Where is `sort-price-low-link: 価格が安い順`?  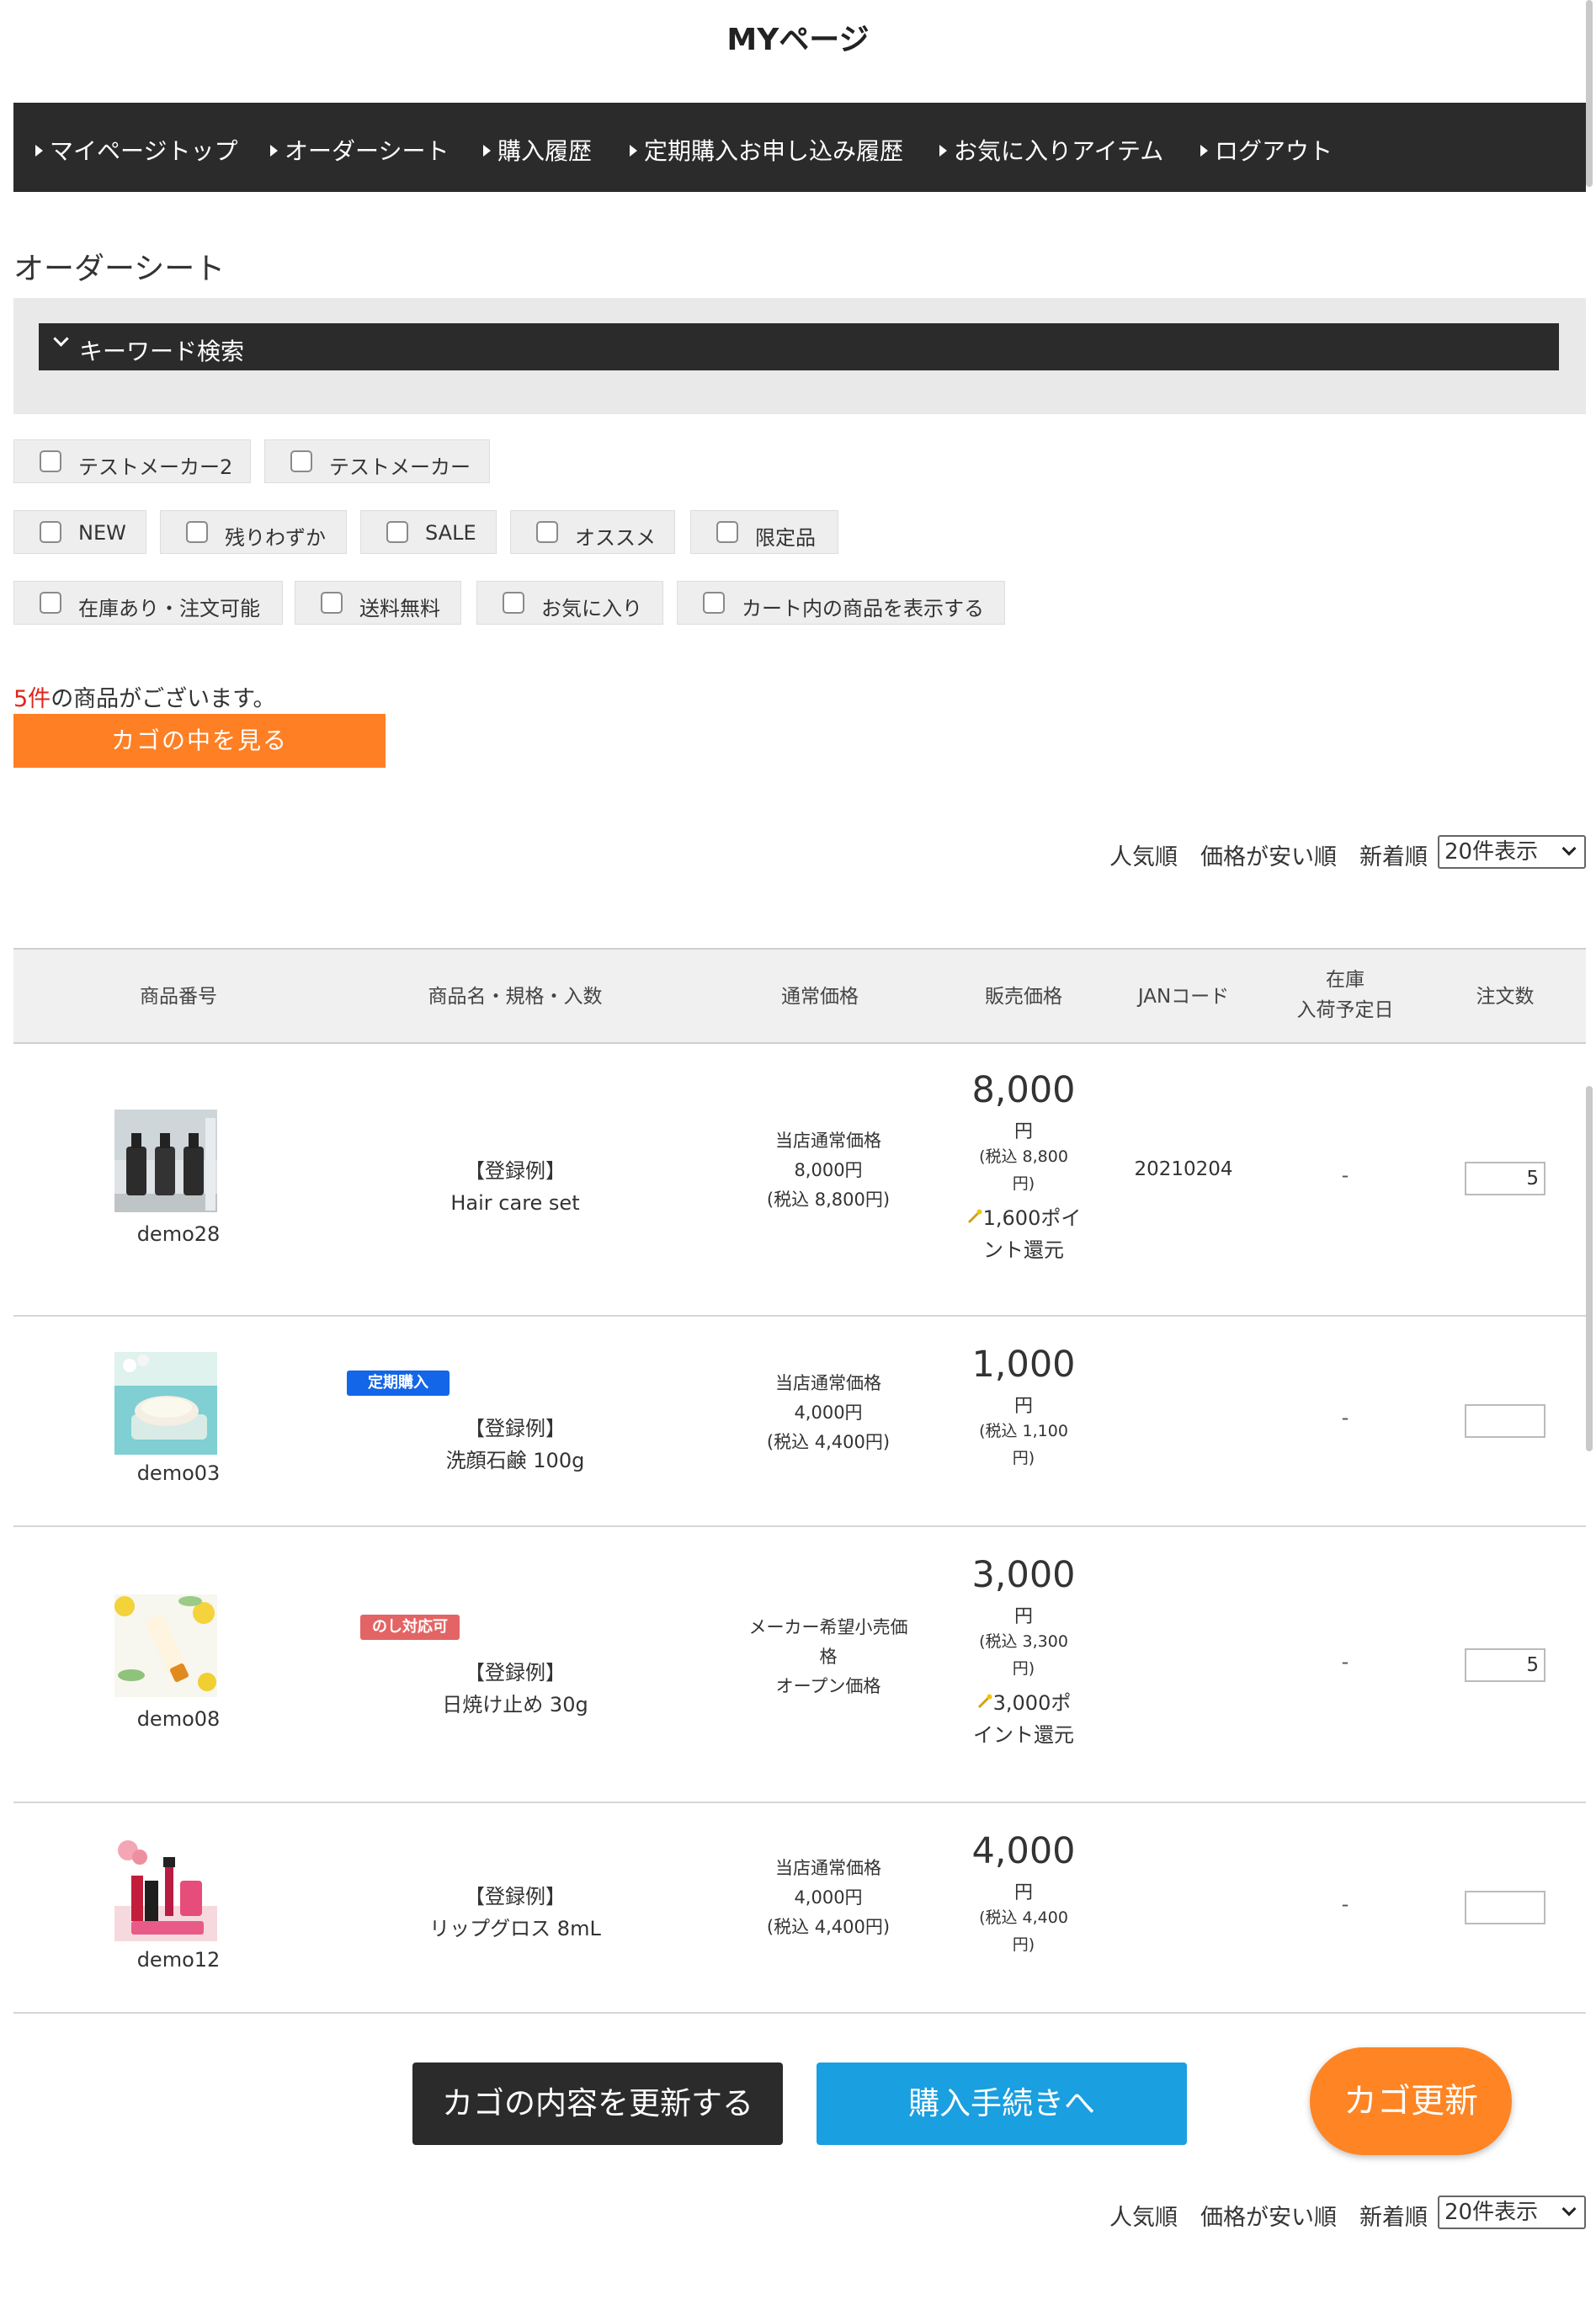
sort-price-low-link: 価格が安い順 is located at coordinates (1268, 854).